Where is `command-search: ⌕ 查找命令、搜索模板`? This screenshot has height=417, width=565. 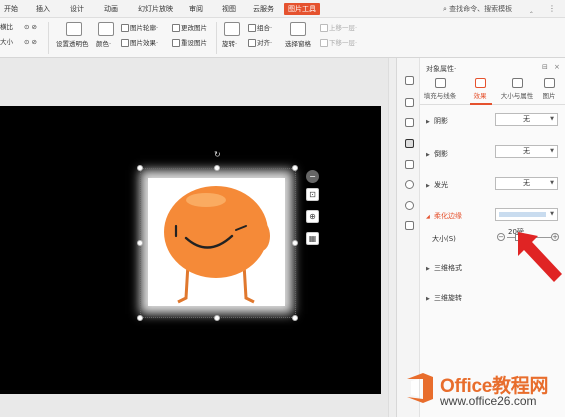
command-search: ⌕ 查找命令、搜索模板 is located at coordinates (477, 9).